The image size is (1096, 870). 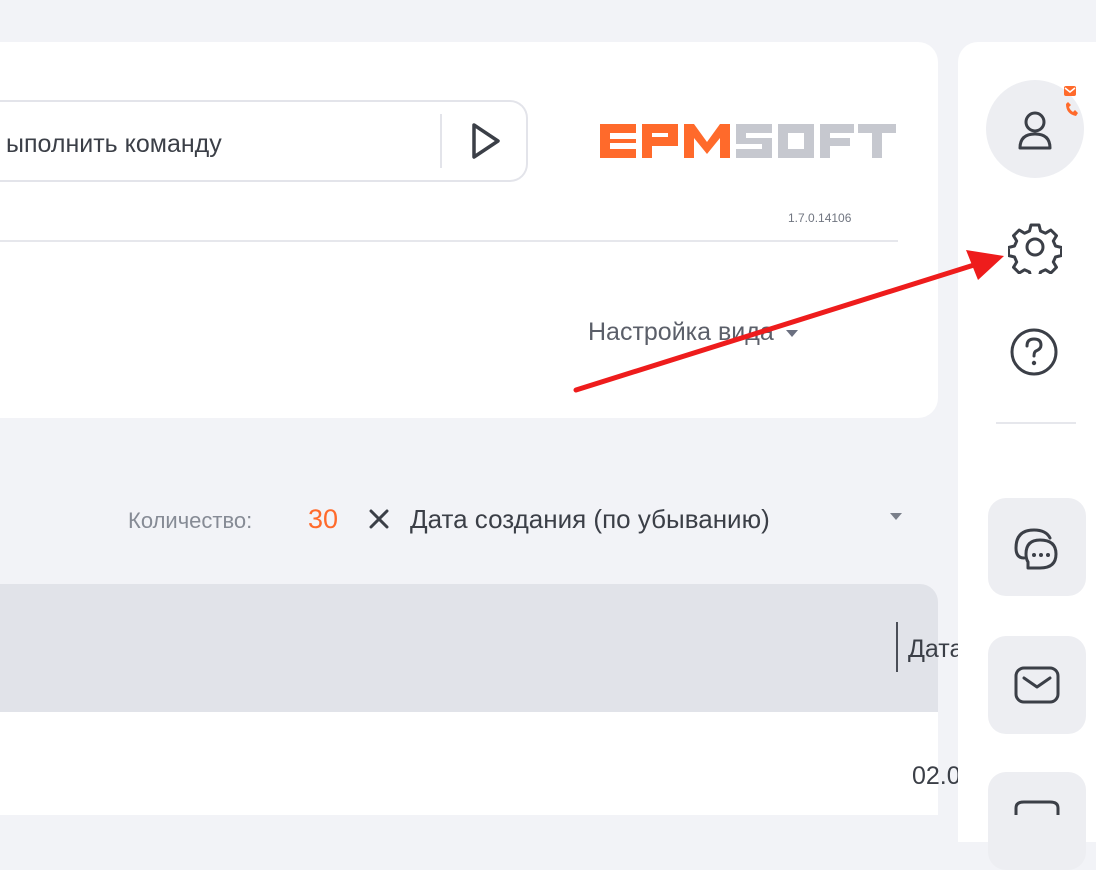 What do you see at coordinates (1037, 821) in the screenshot?
I see `message-button` at bounding box center [1037, 821].